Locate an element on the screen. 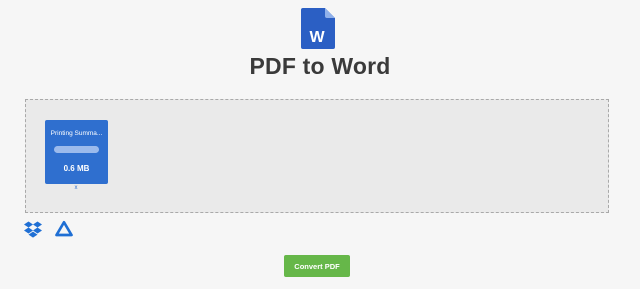 The height and width of the screenshot is (289, 640). file-size: 0.6 MB is located at coordinates (76, 168).